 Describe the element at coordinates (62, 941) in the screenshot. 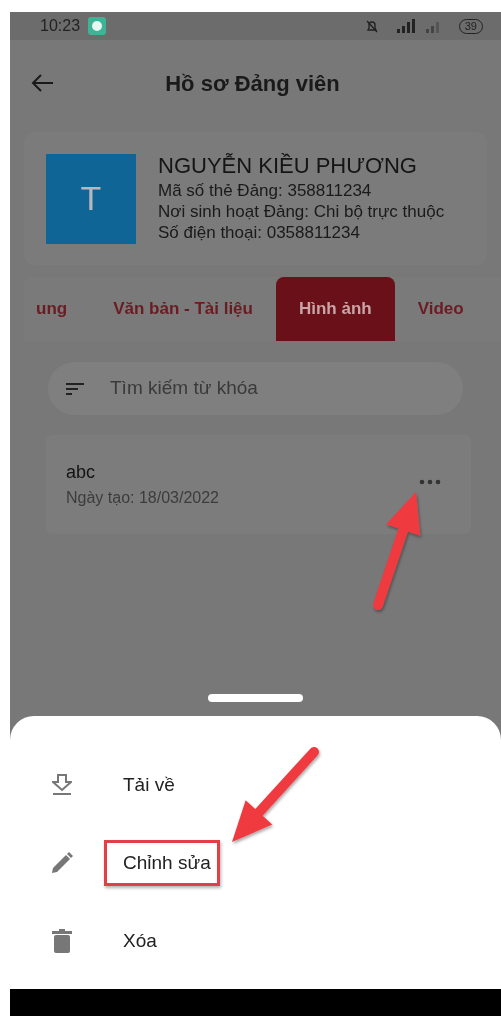

I see `trash-icon` at that location.